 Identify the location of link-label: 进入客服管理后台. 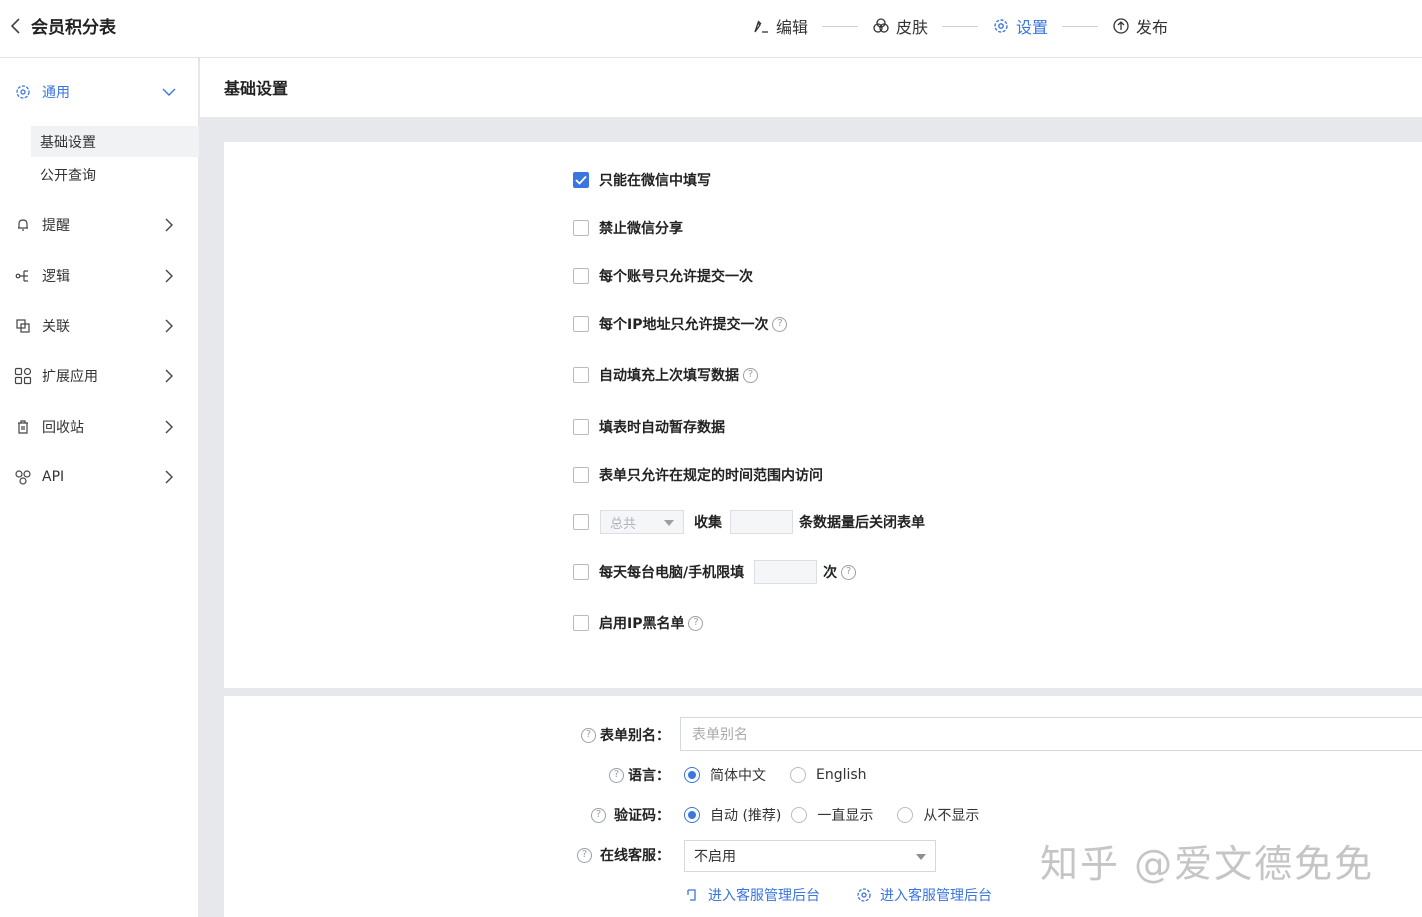
(764, 896).